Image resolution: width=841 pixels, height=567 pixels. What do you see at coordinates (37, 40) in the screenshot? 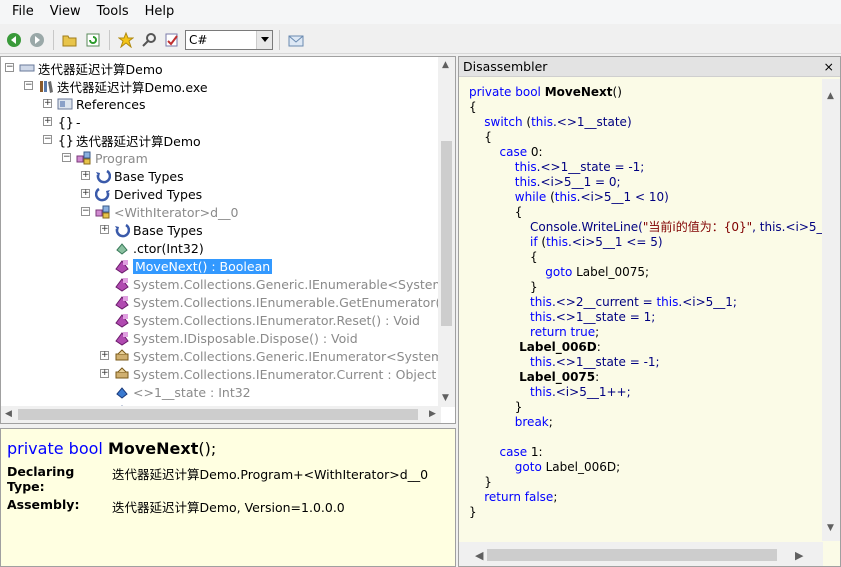
I see `forward-icon` at bounding box center [37, 40].